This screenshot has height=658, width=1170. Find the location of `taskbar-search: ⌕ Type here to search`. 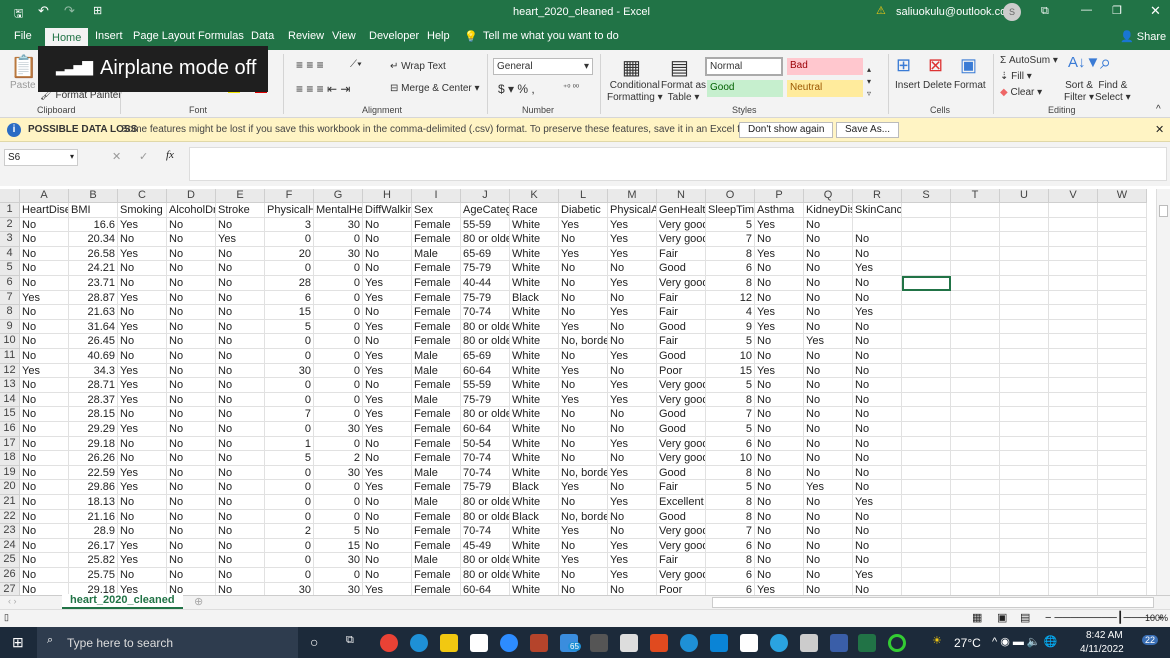

taskbar-search: ⌕ Type here to search is located at coordinates (167, 642).